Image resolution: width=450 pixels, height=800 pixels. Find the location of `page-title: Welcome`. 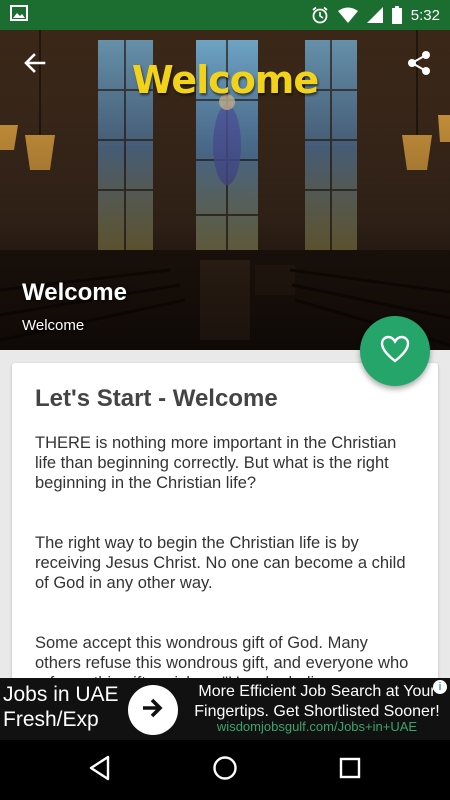

page-title: Welcome is located at coordinates (74, 292).